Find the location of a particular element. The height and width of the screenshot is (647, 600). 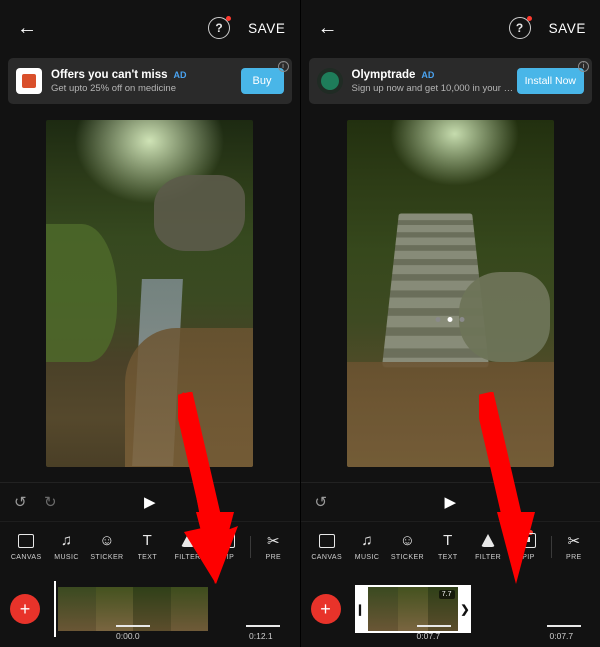

timeline-right: + ❙ 7.7 ❯ 0:07.7 0:07.7 is located at coordinates (450, 609).